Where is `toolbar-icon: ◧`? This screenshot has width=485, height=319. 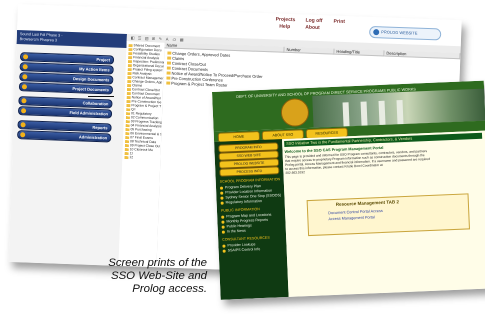 toolbar-icon: ◧ is located at coordinates (133, 37).